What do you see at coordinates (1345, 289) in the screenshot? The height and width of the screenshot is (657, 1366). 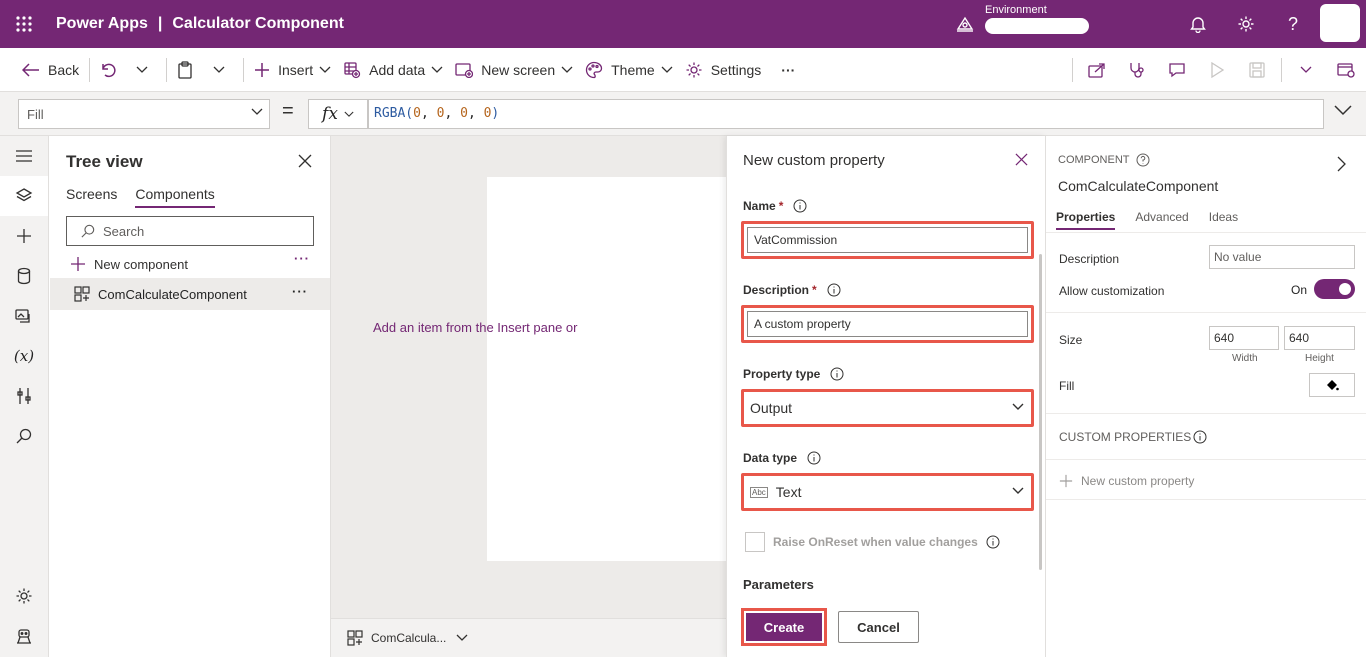 I see `toggle-knob` at bounding box center [1345, 289].